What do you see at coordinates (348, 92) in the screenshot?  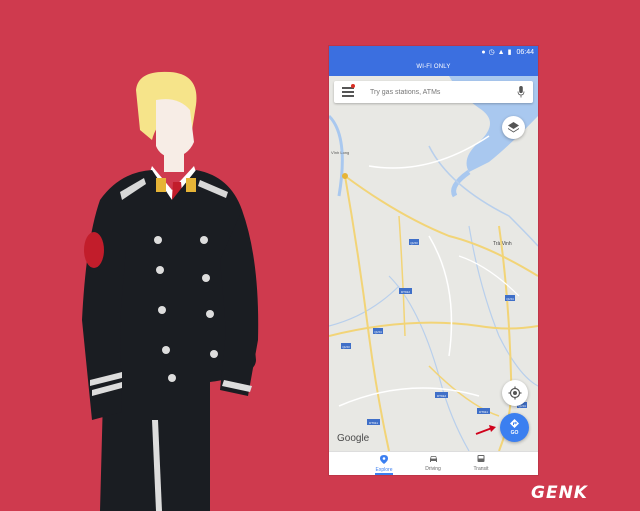 I see `menu-button` at bounding box center [348, 92].